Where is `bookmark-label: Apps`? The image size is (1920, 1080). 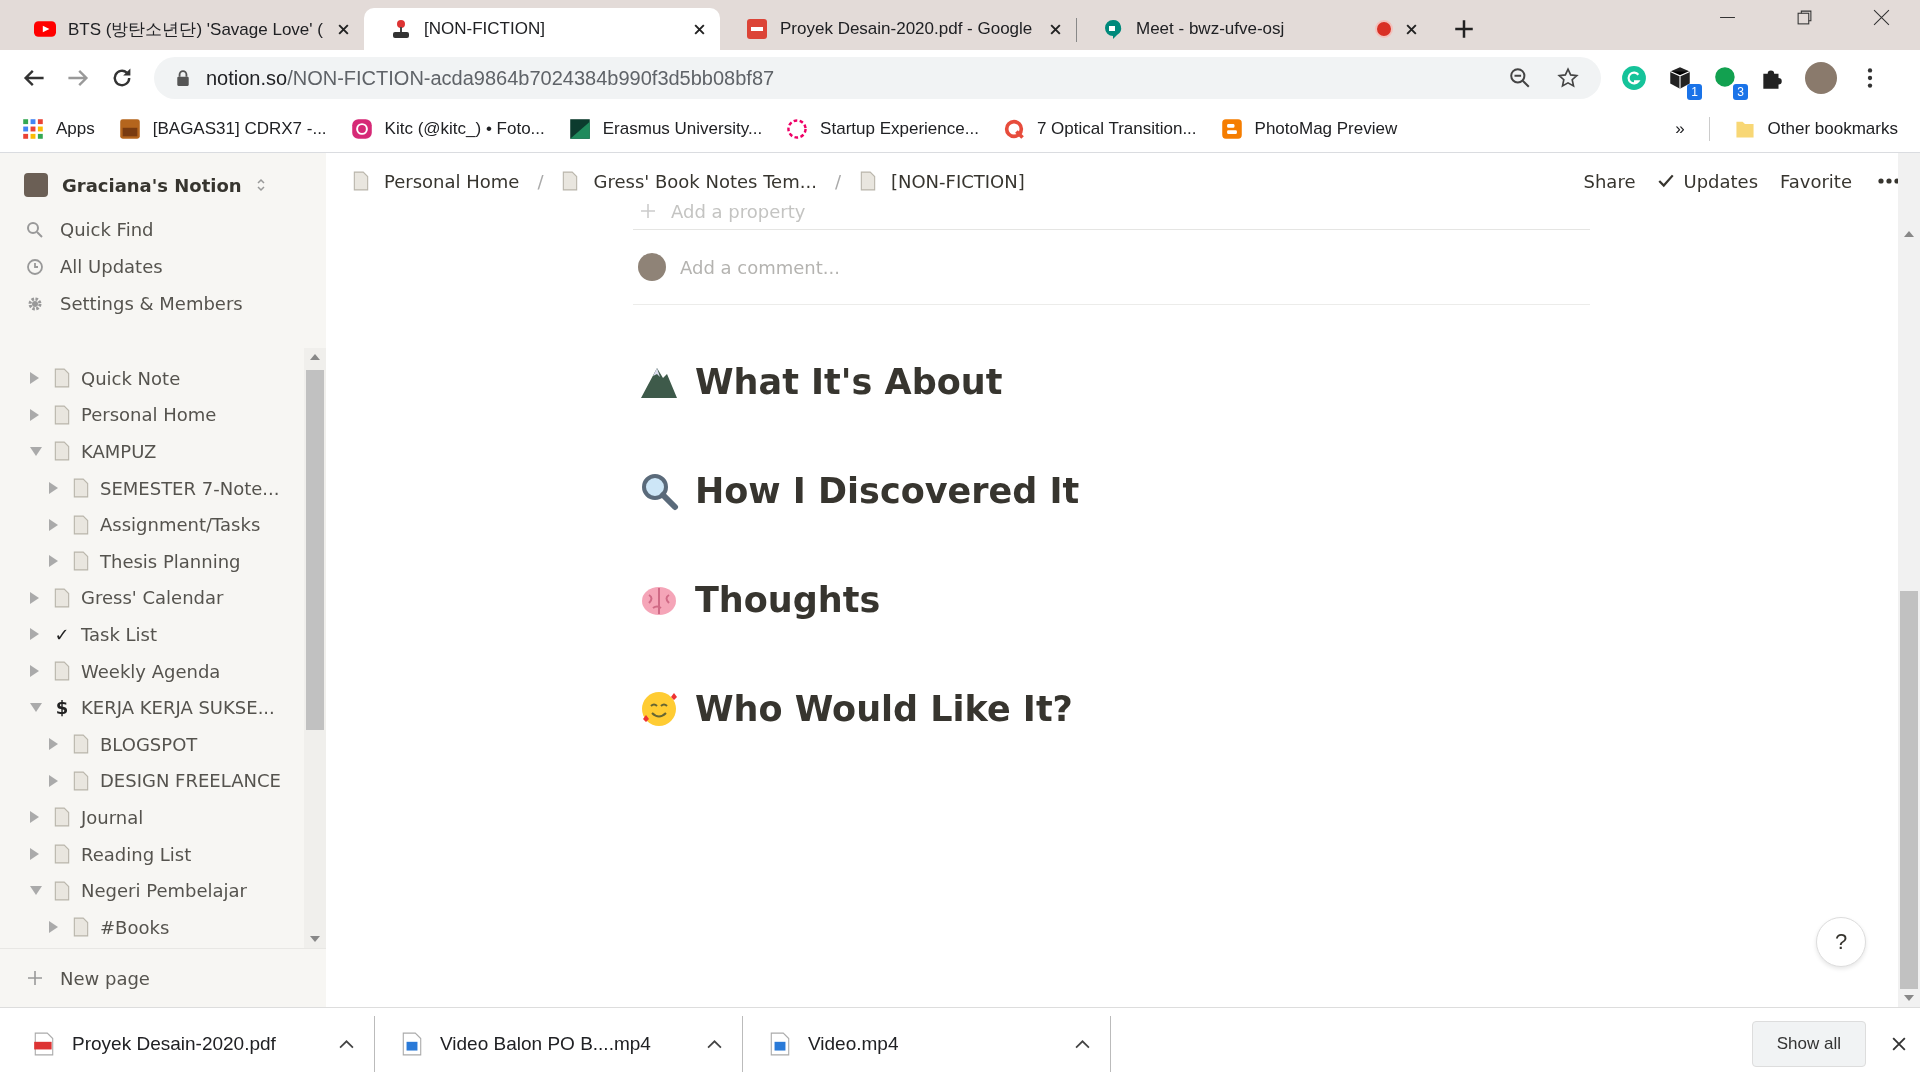
bookmark-label: Apps is located at coordinates (75, 129).